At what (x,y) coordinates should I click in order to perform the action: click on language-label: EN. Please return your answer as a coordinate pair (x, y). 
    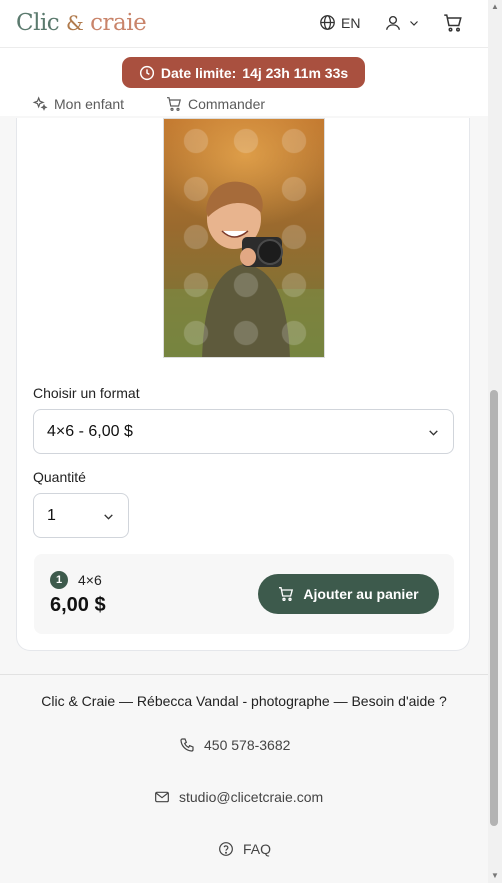
    Looking at the image, I should click on (351, 22).